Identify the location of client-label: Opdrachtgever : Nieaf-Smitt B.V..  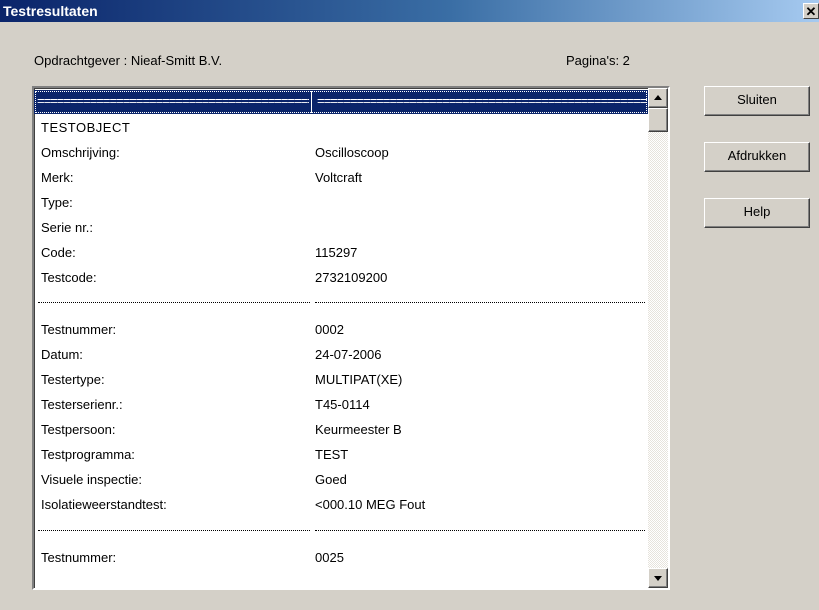
(128, 60).